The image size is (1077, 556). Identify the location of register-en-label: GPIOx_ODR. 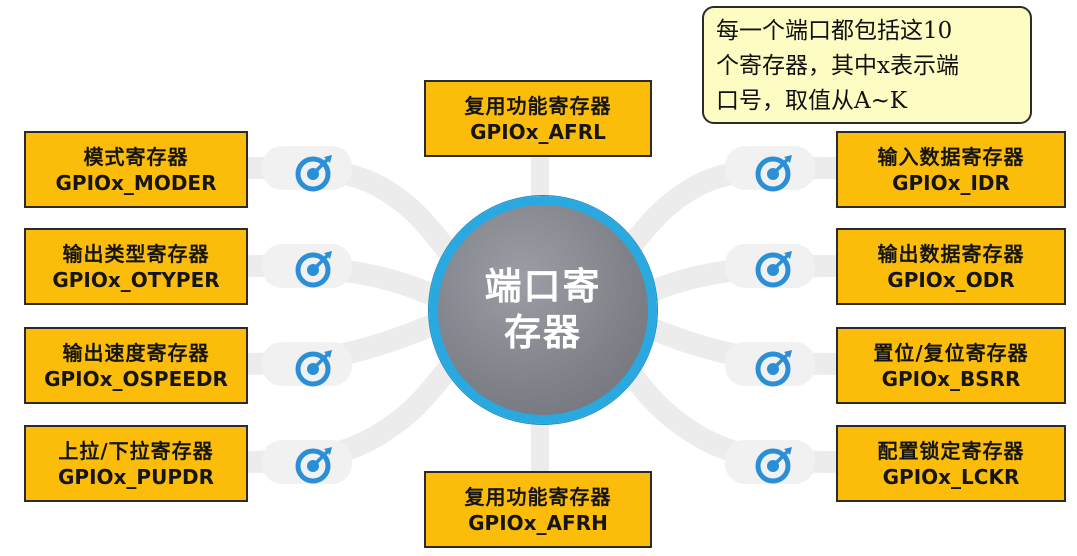
(951, 279).